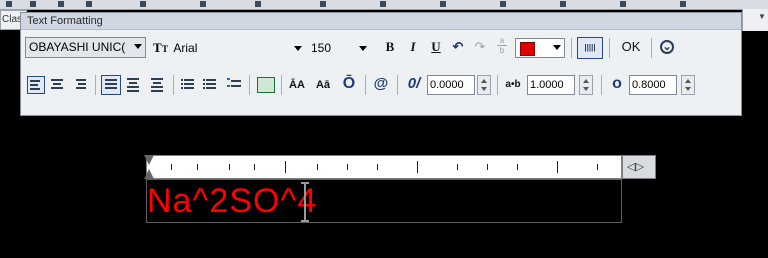 The width and height of the screenshot is (768, 258). I want to click on symbol-button: @, so click(381, 85).